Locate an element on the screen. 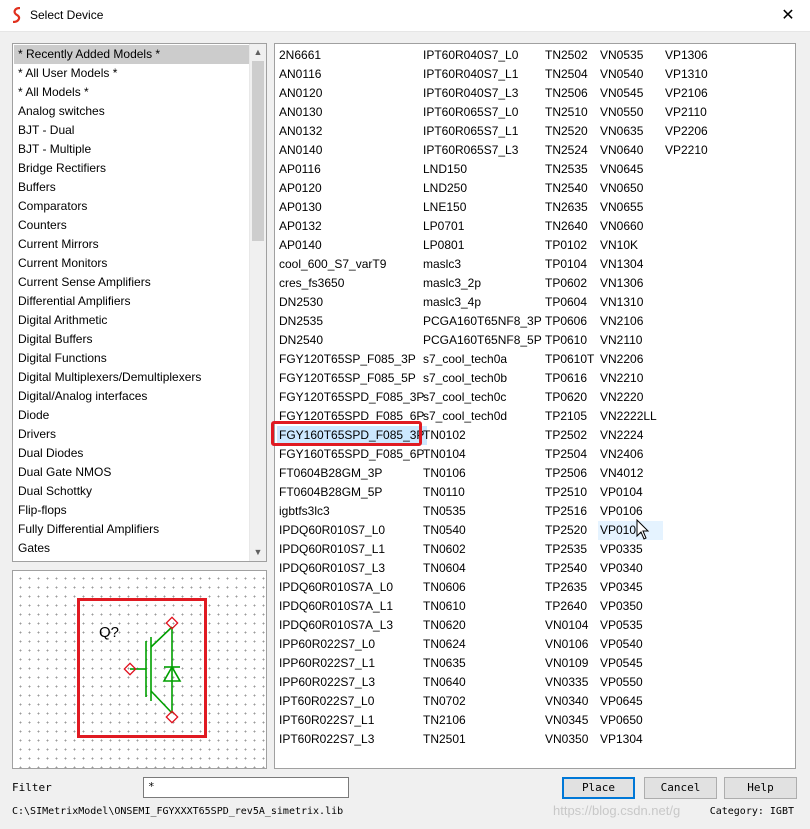  model-item: LP0701 is located at coordinates (483, 226).